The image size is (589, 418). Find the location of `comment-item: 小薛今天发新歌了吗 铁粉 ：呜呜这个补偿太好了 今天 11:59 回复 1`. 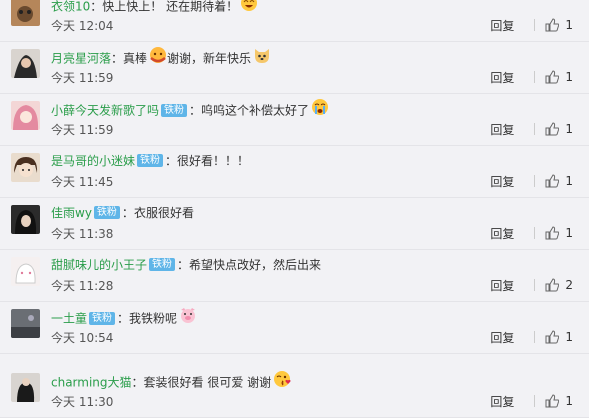

comment-item: 小薛今天发新歌了吗 铁粉 ：呜呜这个补偿太好了 今天 11:59 回复 1 is located at coordinates (294, 120).